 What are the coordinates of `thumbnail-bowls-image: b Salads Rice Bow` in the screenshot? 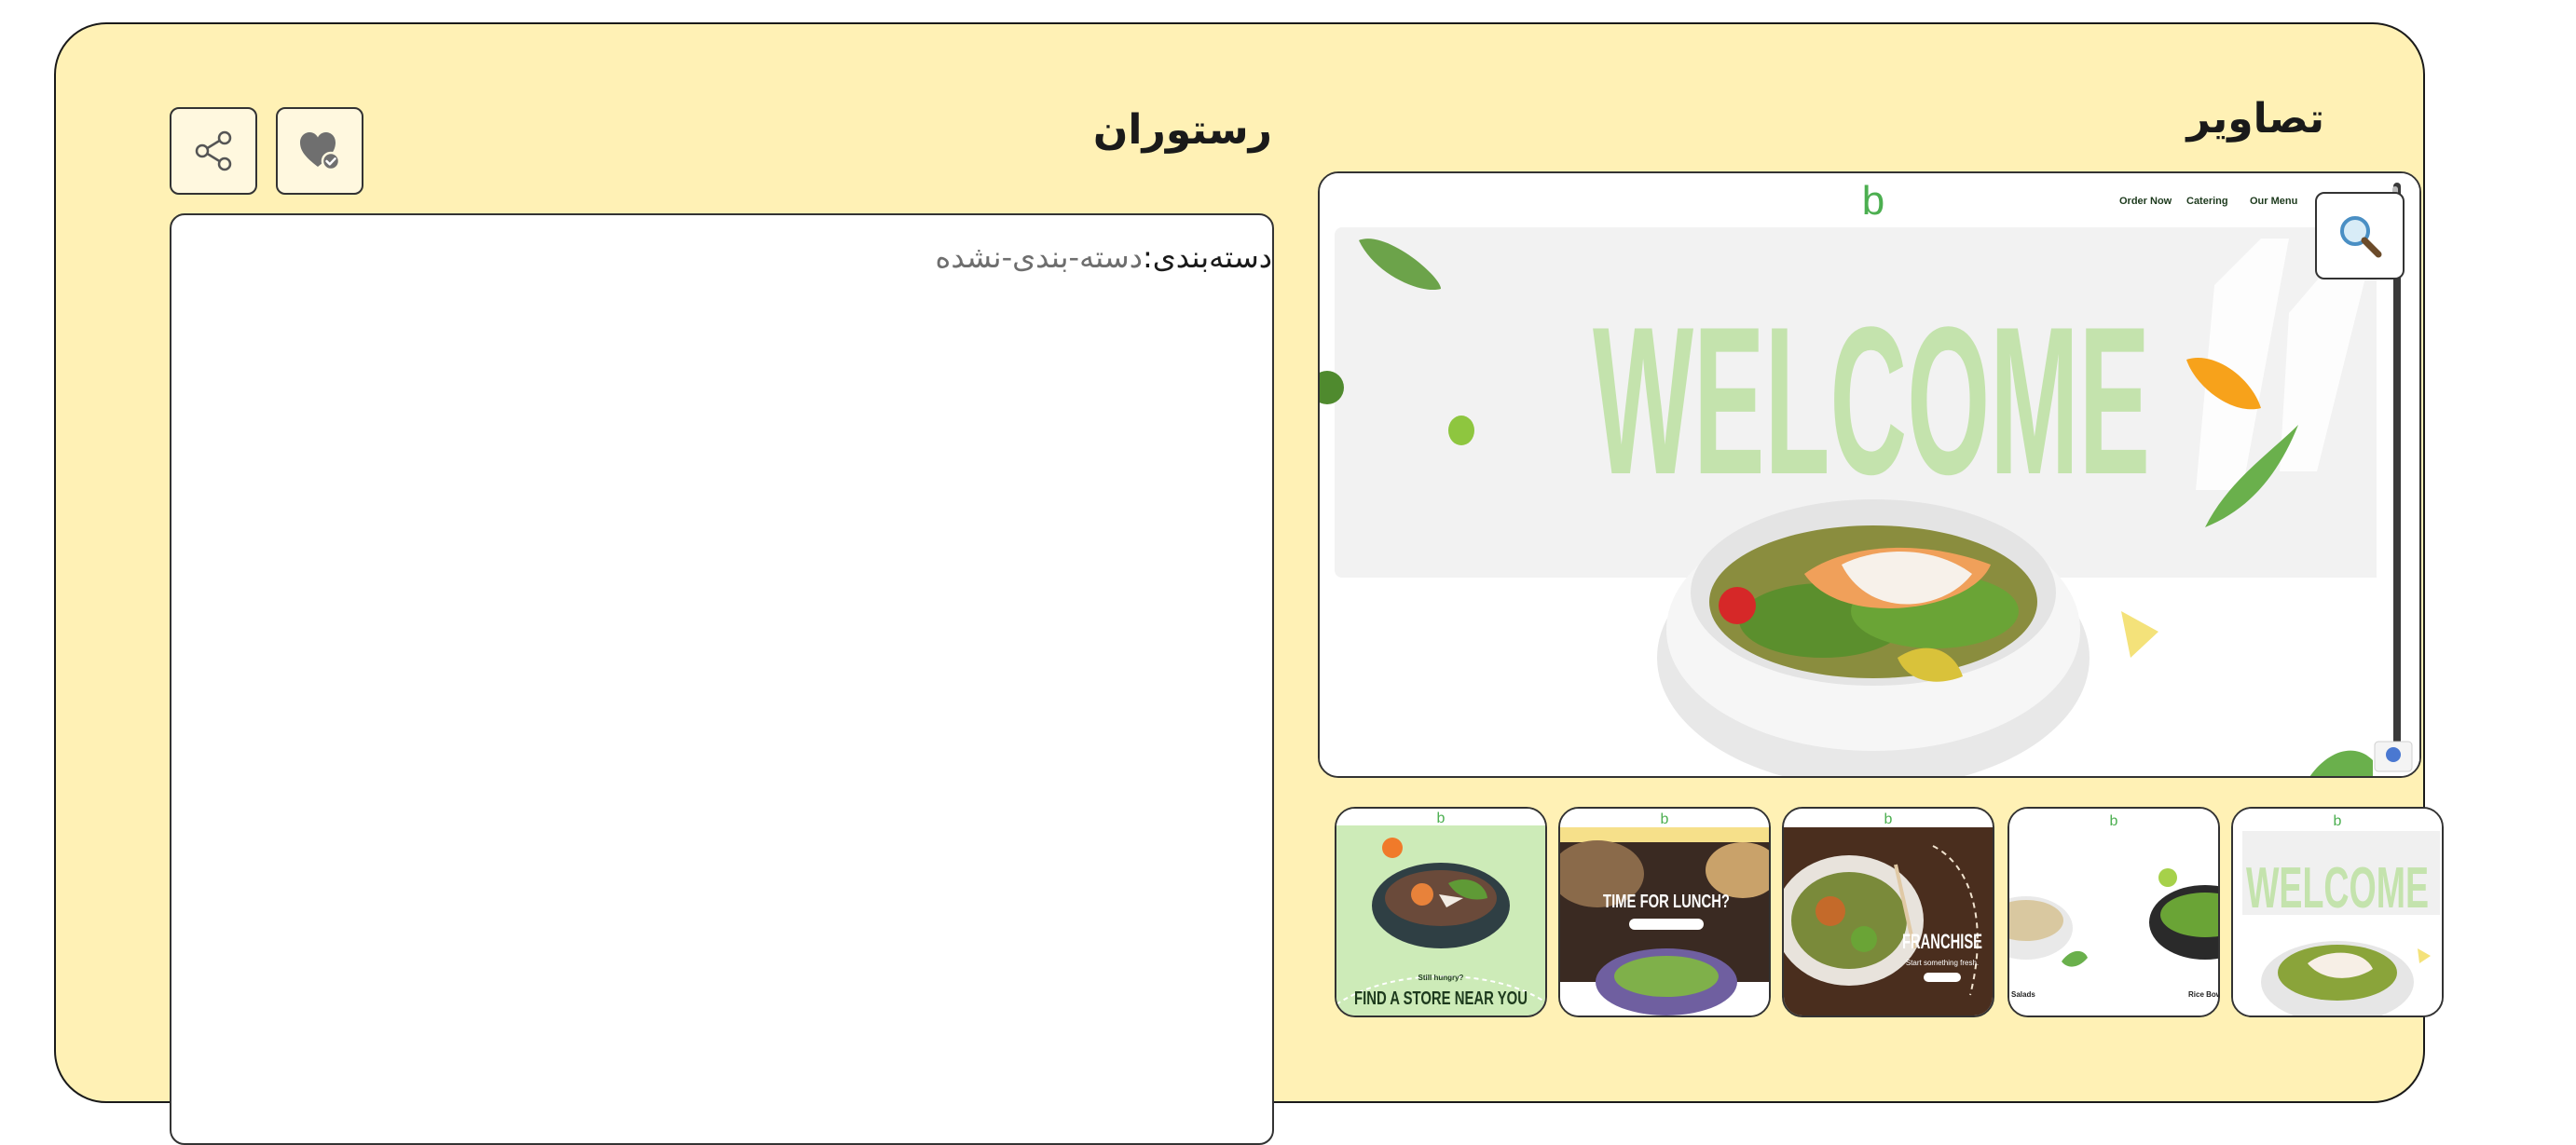 It's located at (2114, 912).